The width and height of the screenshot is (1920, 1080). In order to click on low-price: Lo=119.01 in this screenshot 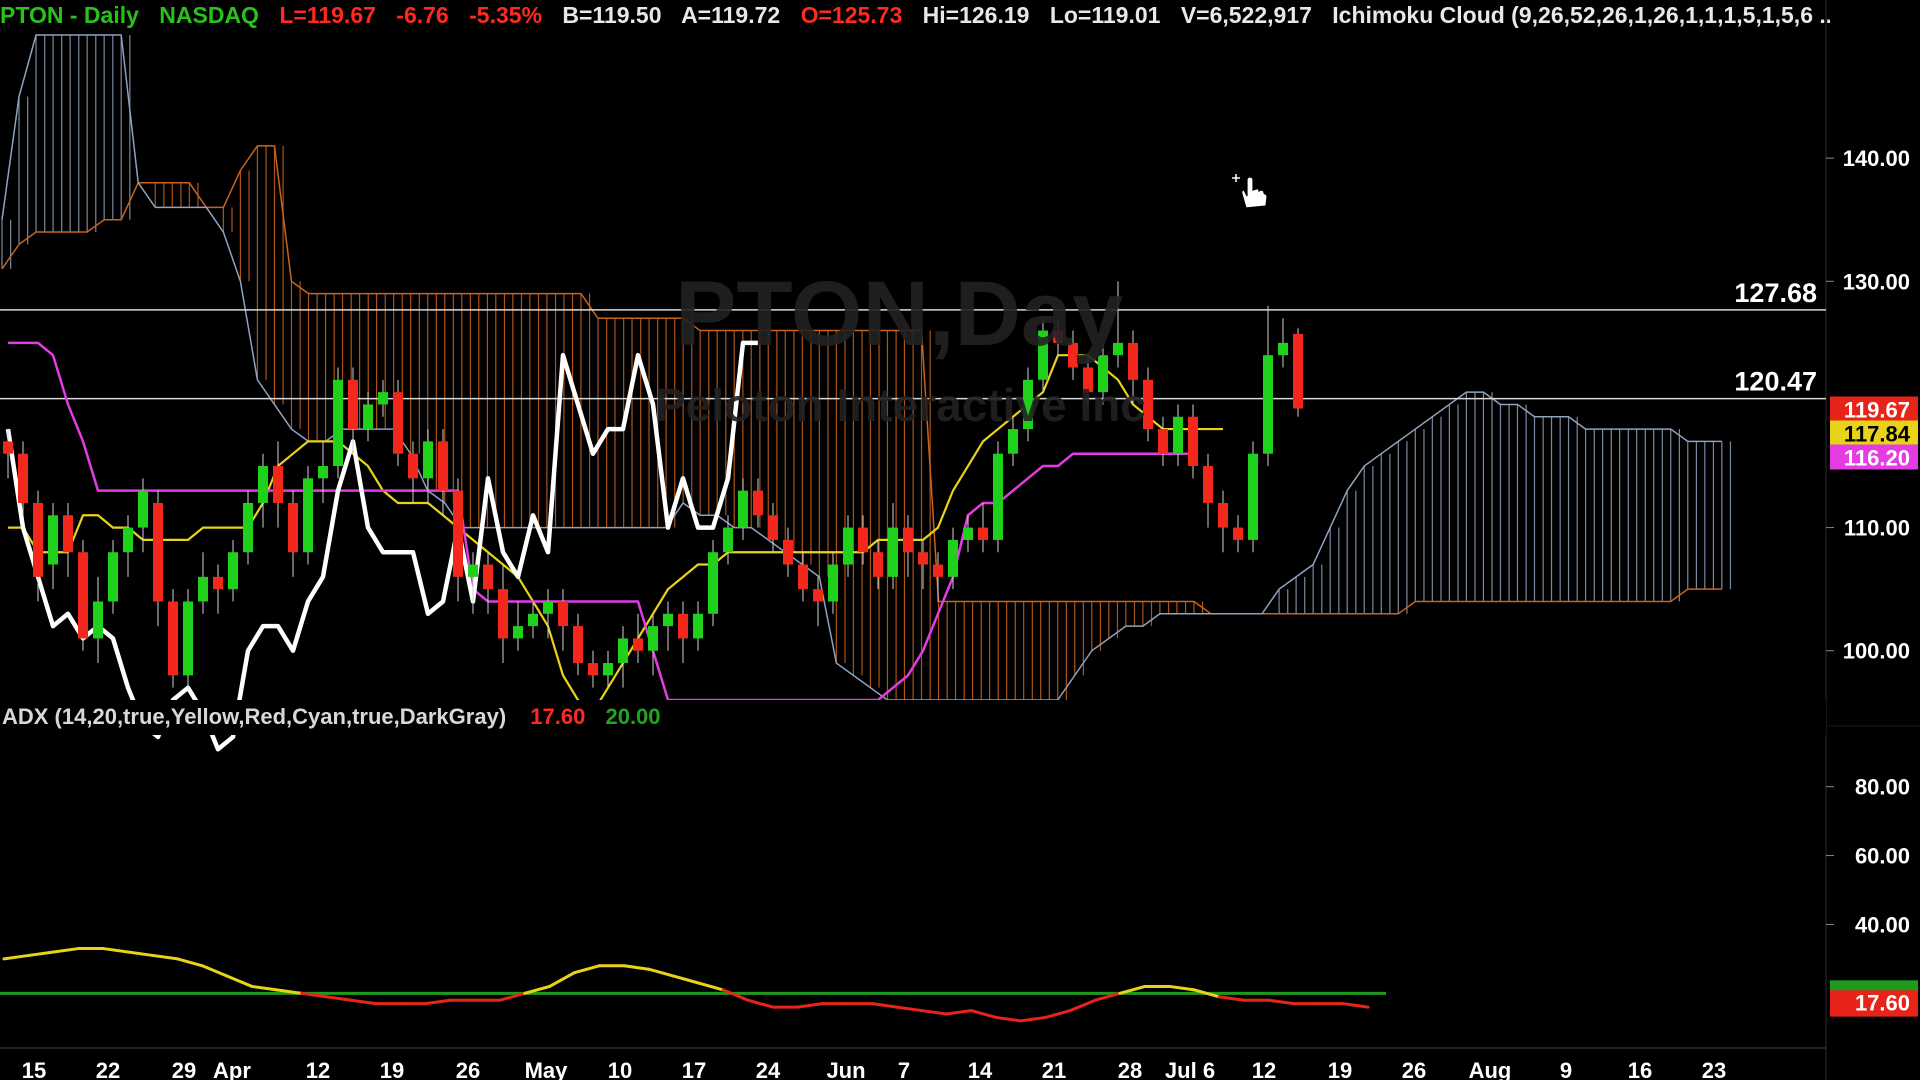, I will do `click(1105, 15)`.